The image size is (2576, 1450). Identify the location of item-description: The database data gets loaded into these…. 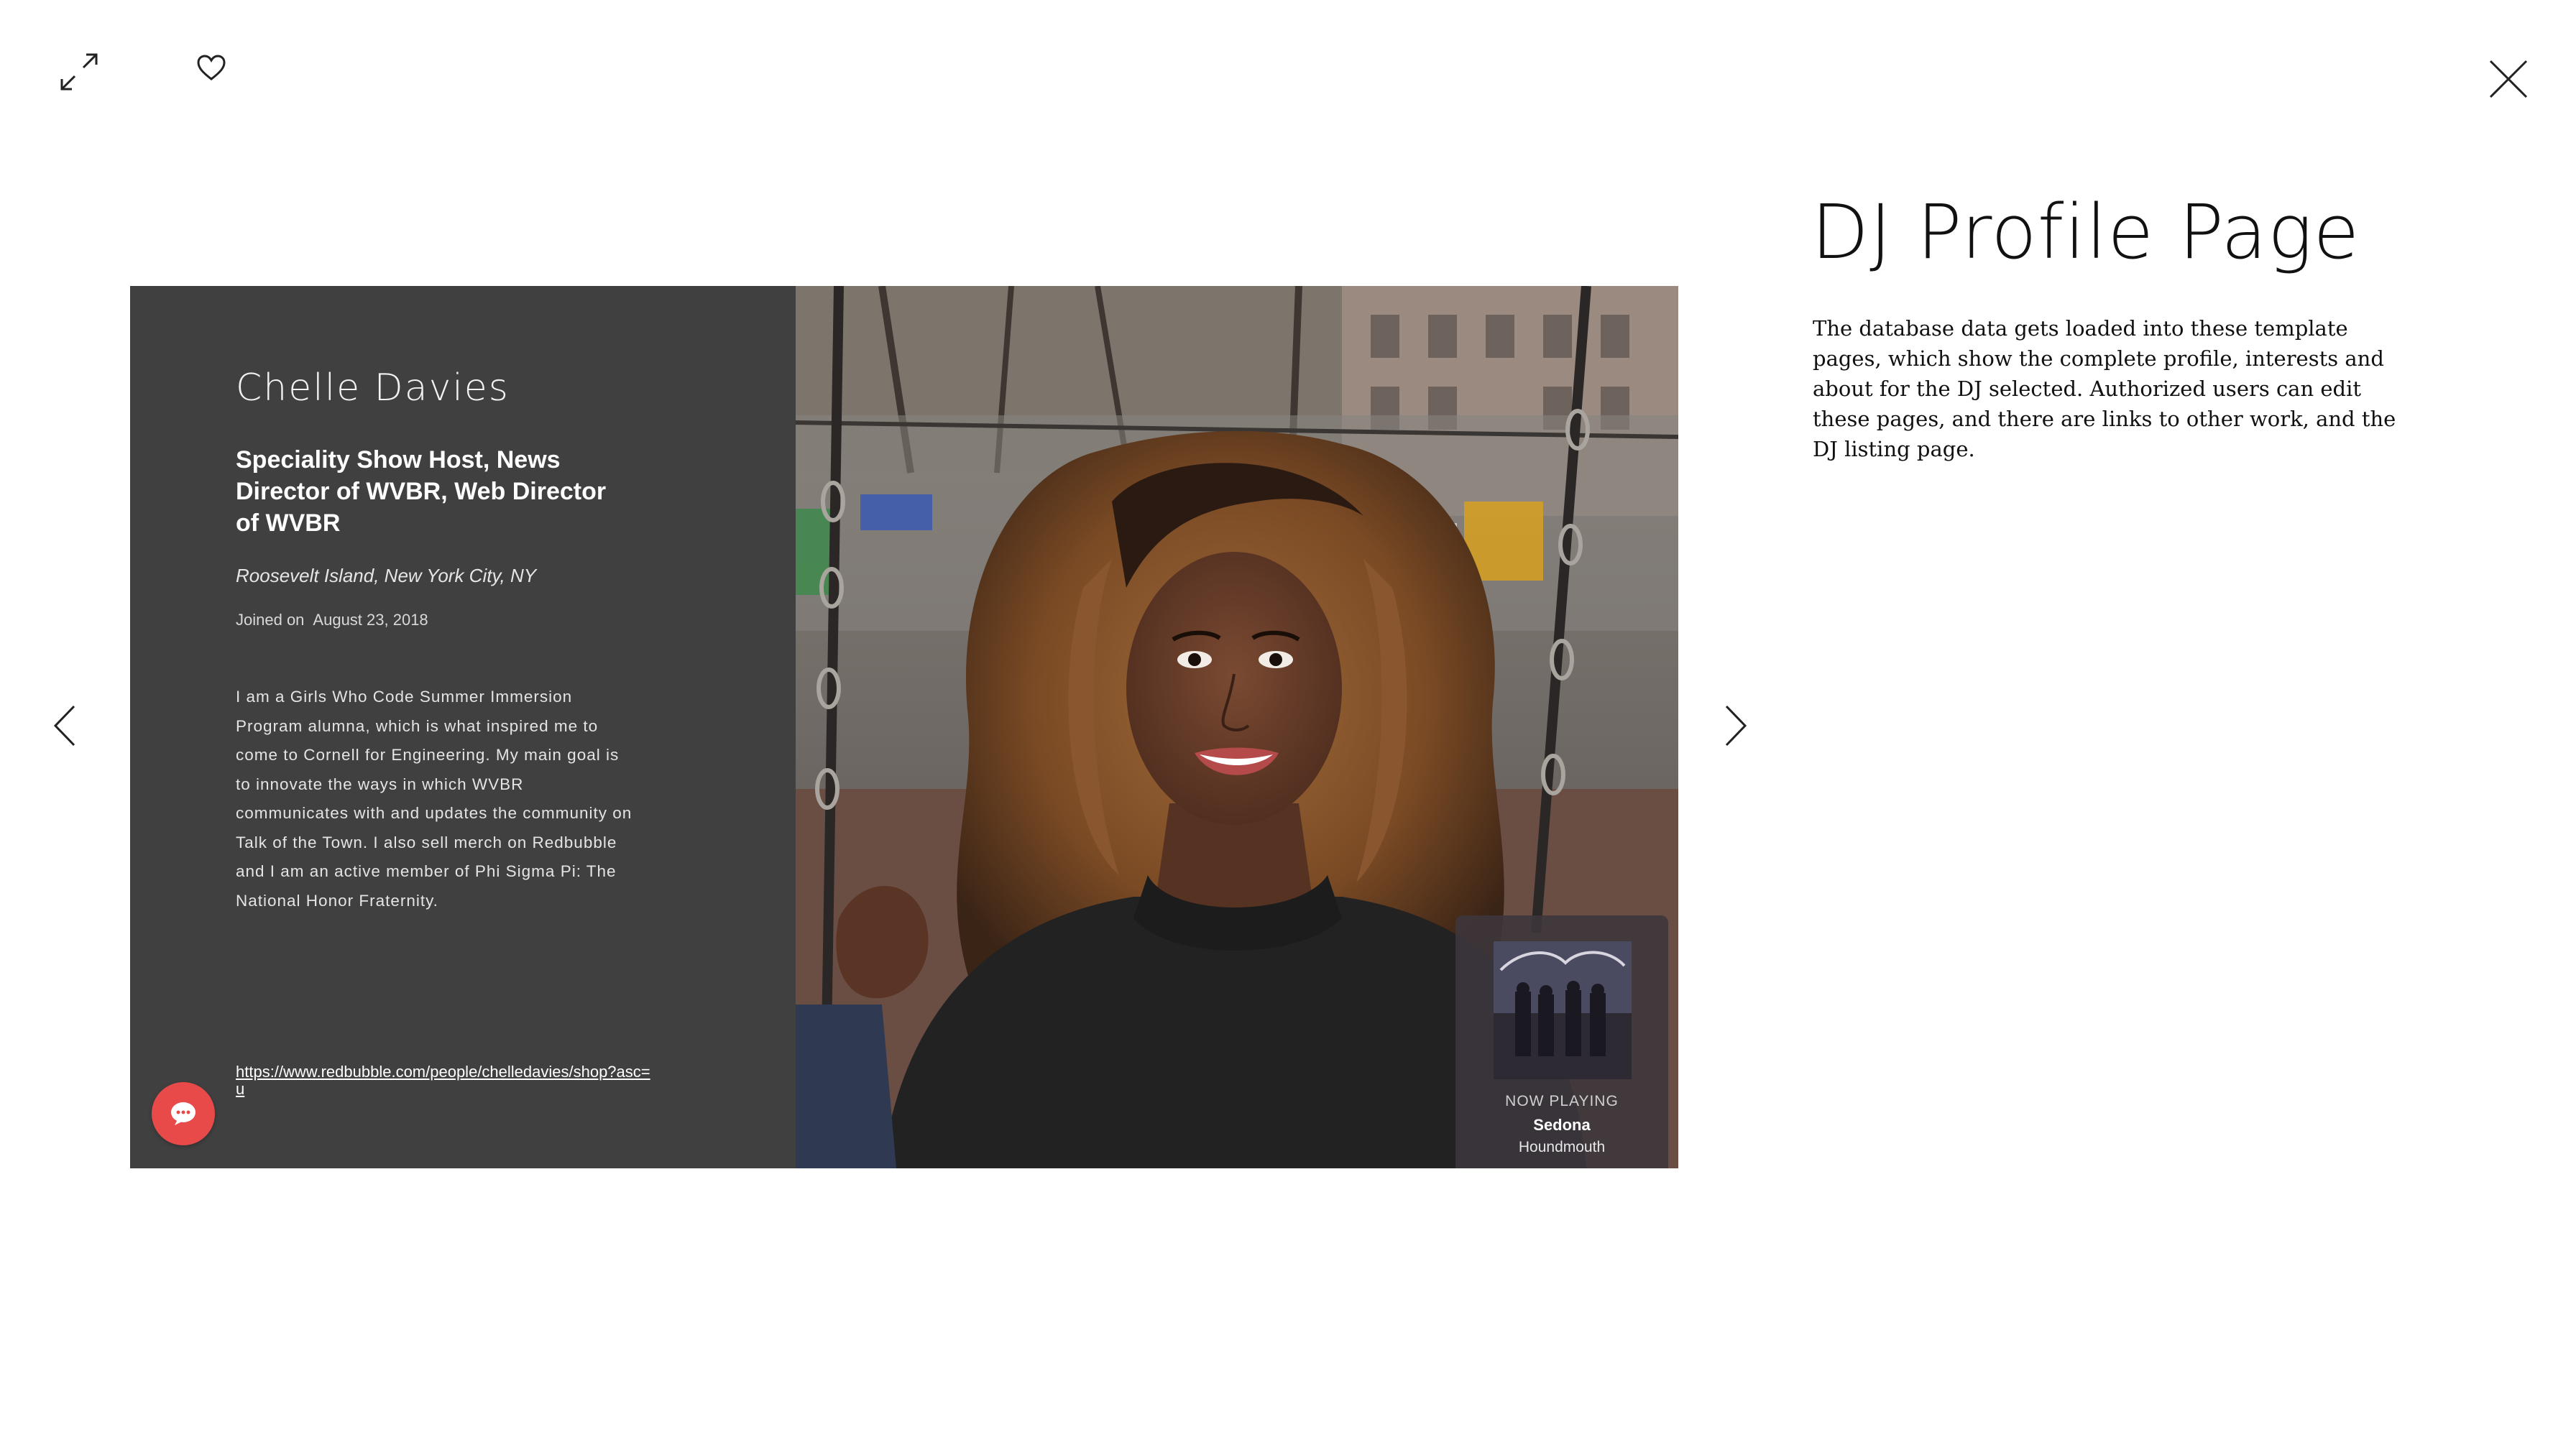
(2104, 388).